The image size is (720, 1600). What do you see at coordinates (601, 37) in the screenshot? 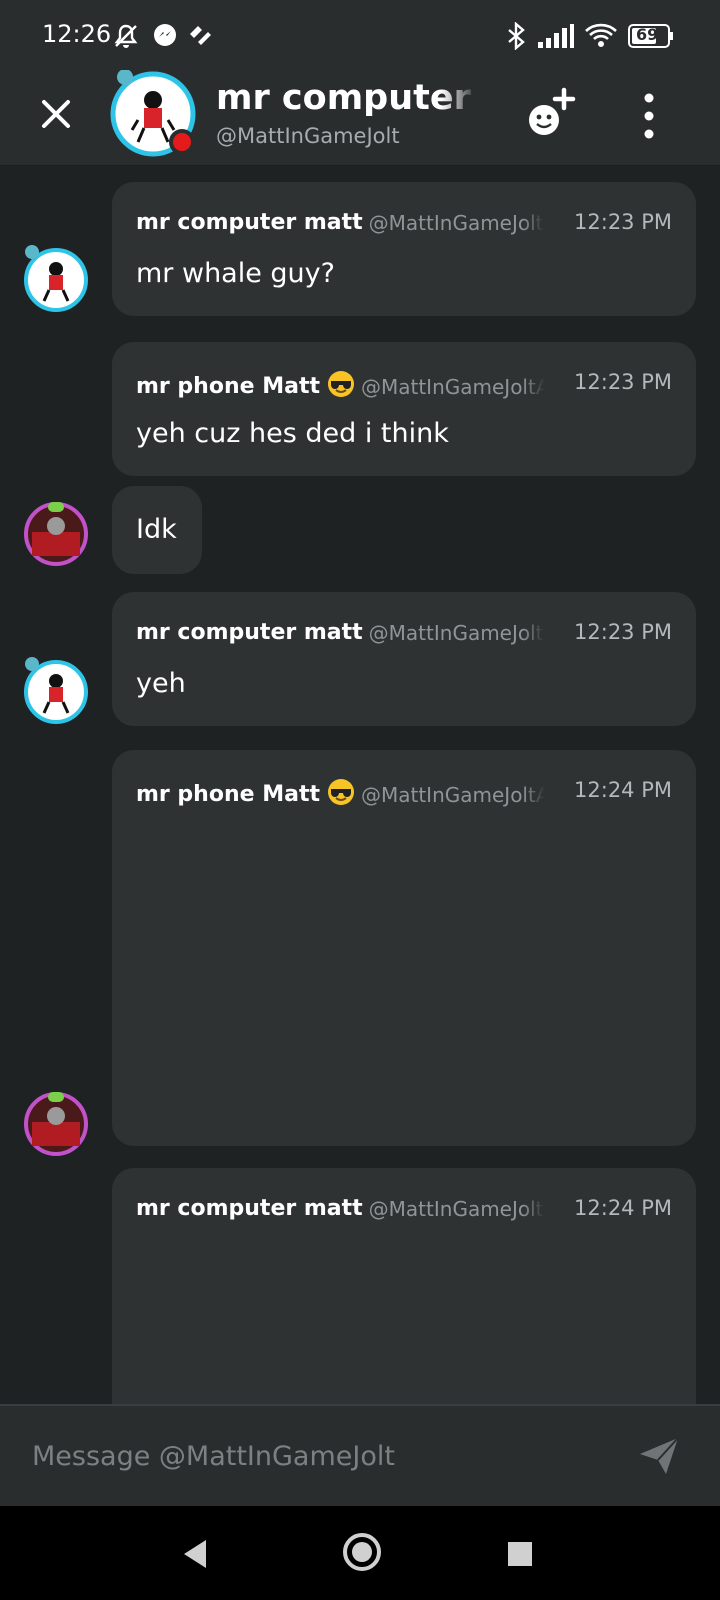
I see `wifi-icon` at bounding box center [601, 37].